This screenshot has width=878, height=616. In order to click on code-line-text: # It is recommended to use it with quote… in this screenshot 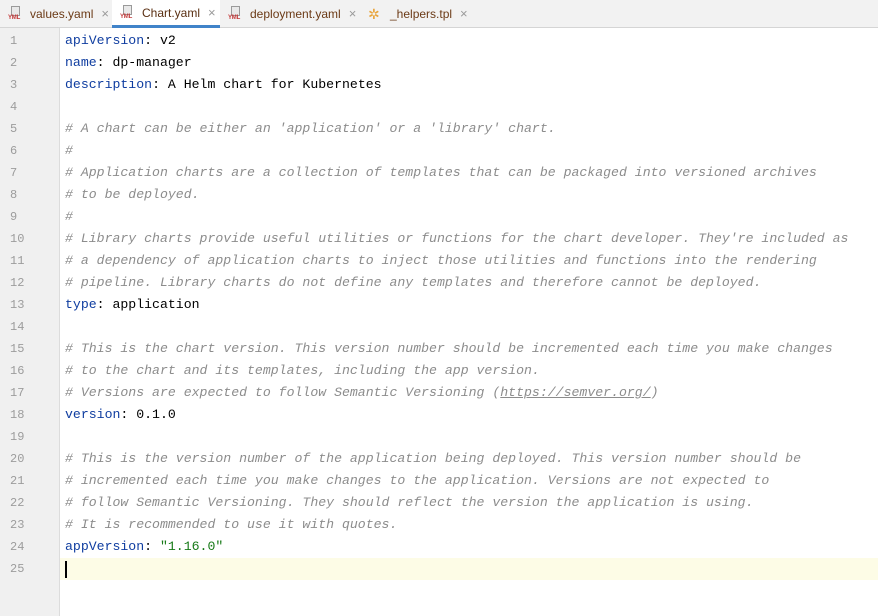, I will do `click(231, 525)`.